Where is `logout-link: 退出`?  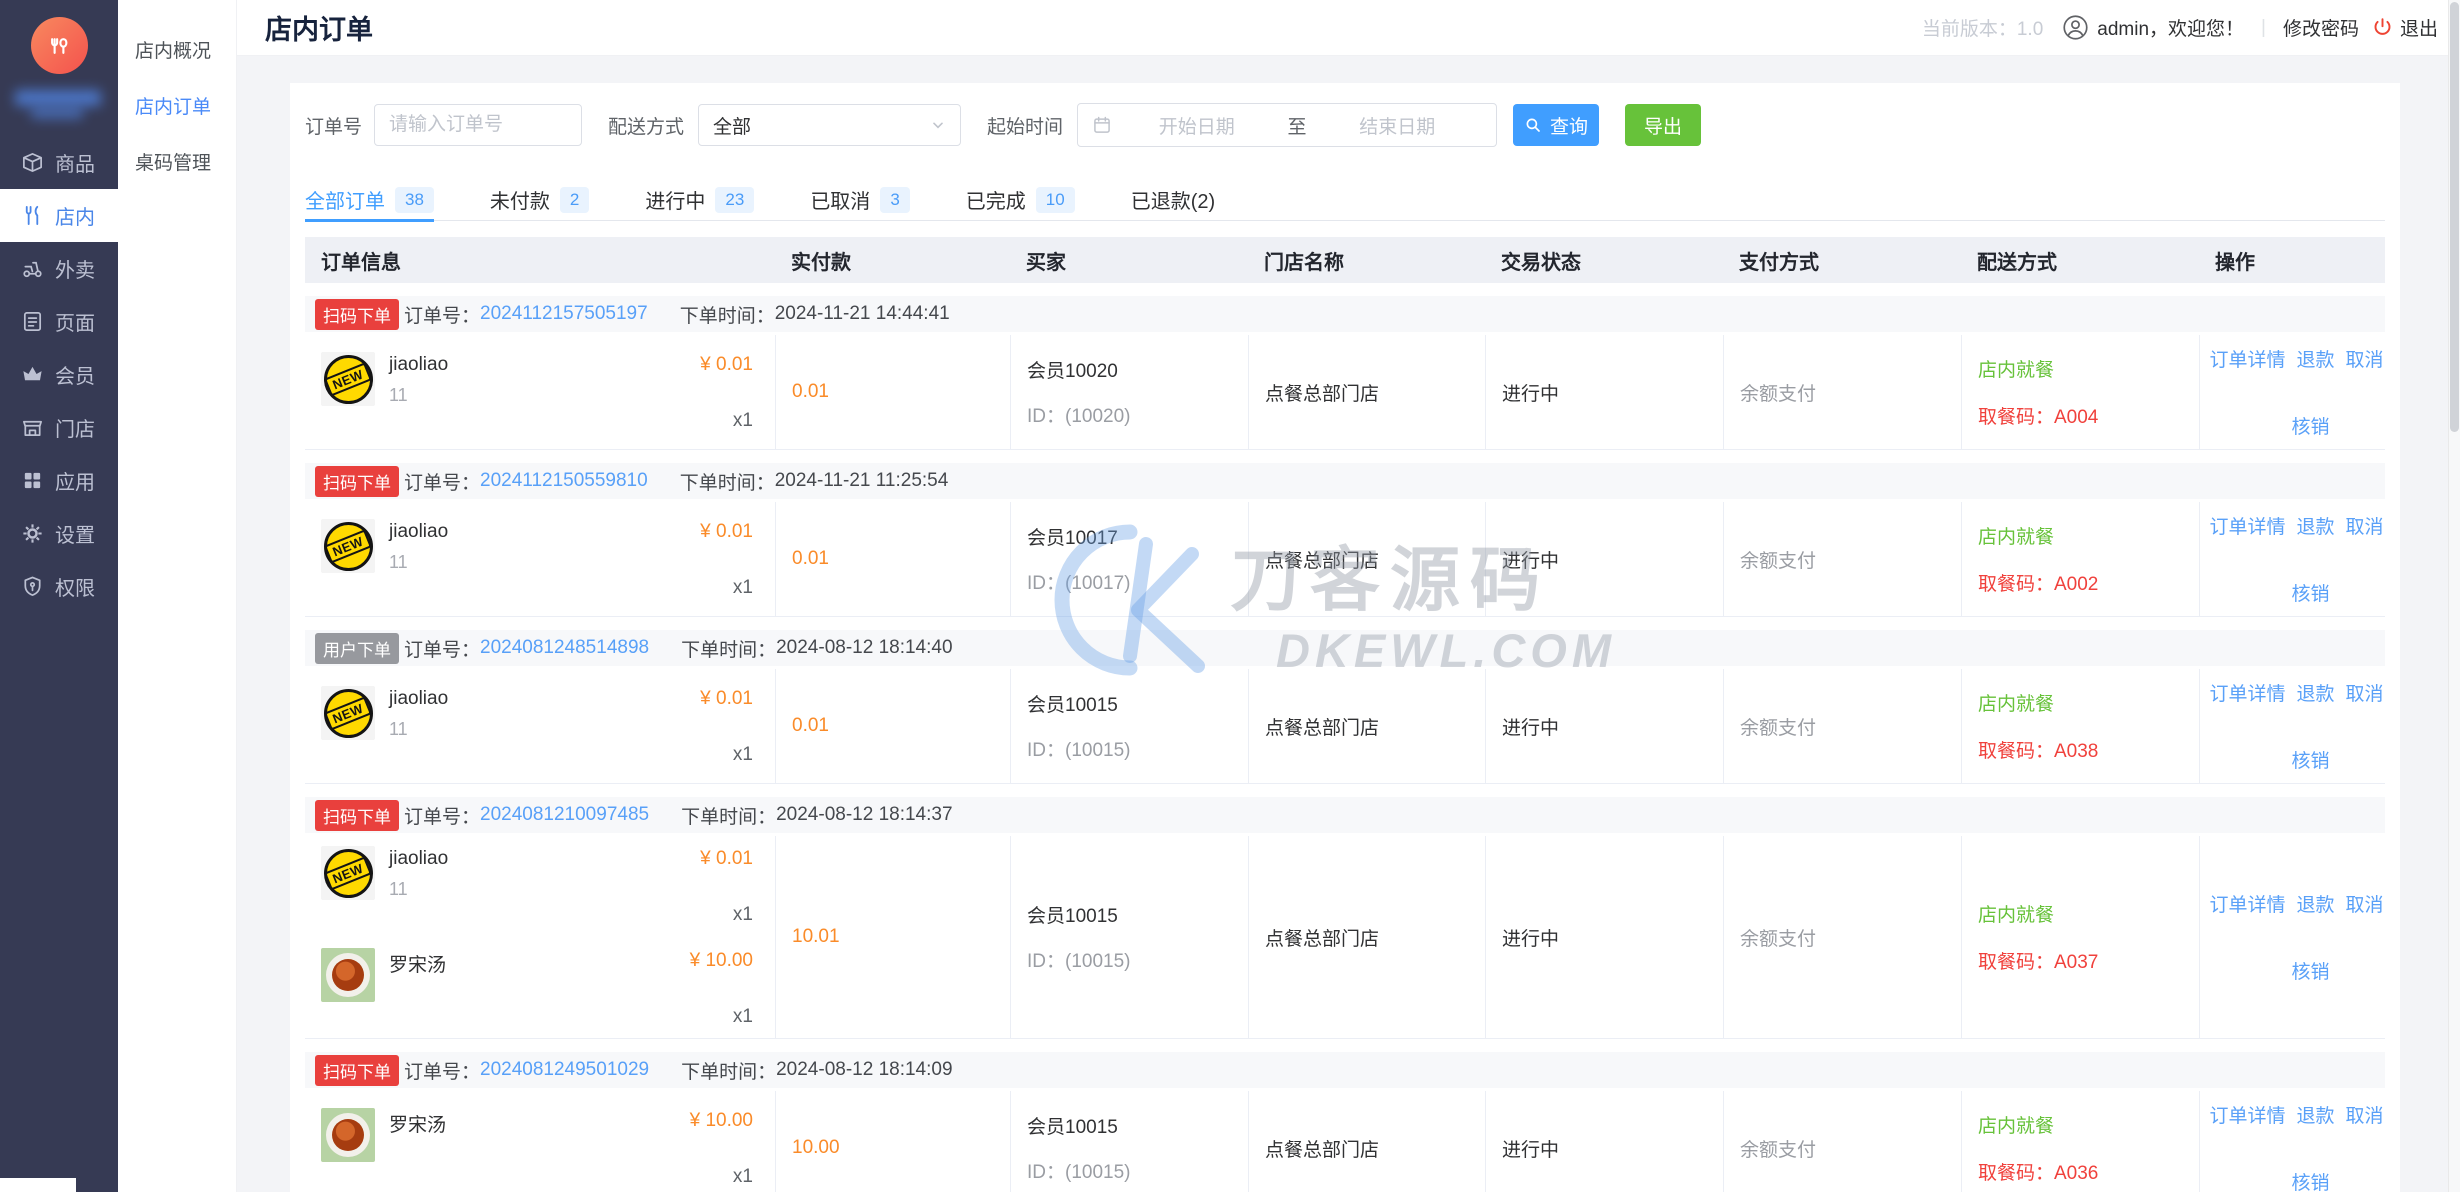 logout-link: 退出 is located at coordinates (2405, 27).